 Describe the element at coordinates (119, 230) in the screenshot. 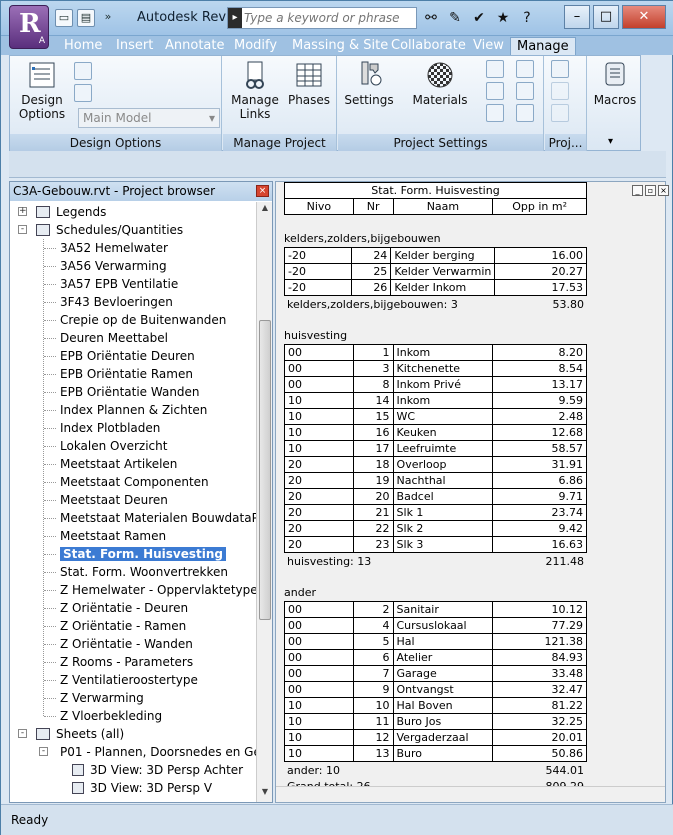

I see `tree-item: Schedules/Quantities` at that location.